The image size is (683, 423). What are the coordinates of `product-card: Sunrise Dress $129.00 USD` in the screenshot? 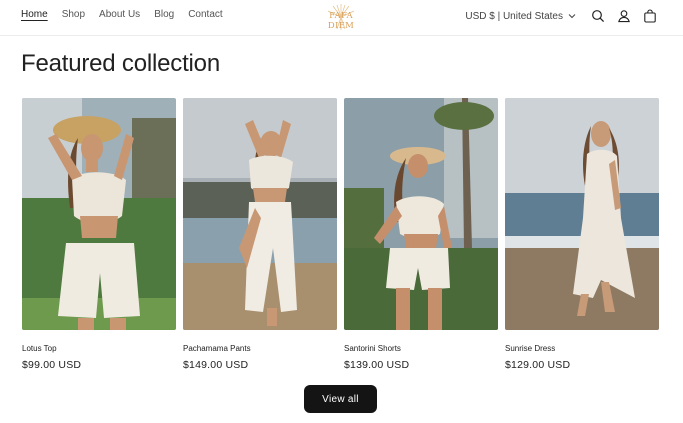 It's located at (582, 234).